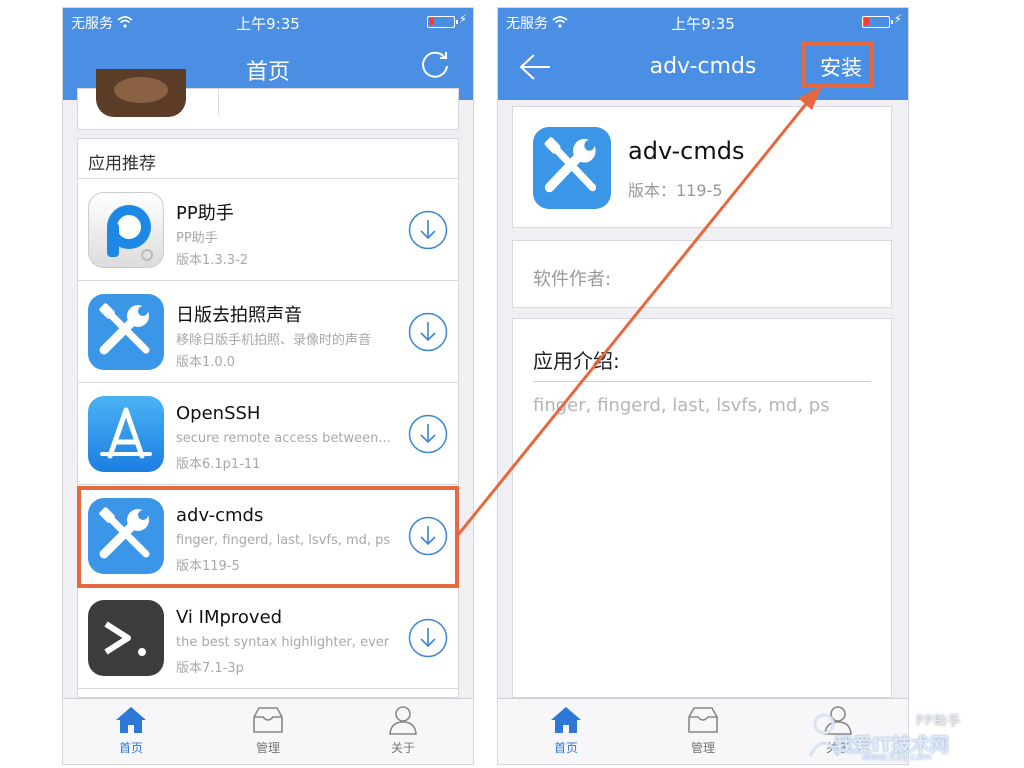 This screenshot has height=768, width=1024. Describe the element at coordinates (838, 65) in the screenshot. I see `highlight-box-install` at that location.